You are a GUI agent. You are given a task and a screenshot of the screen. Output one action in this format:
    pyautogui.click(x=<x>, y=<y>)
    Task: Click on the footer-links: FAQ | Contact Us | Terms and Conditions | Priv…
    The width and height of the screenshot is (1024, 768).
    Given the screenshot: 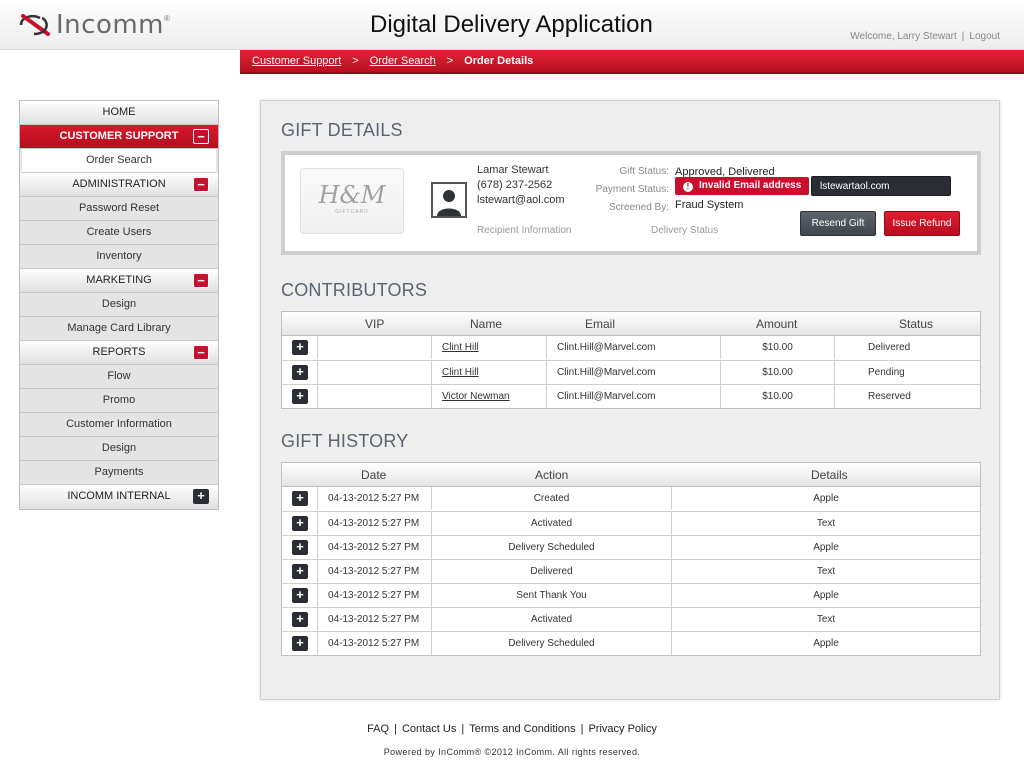 What is the action you would take?
    pyautogui.click(x=512, y=729)
    